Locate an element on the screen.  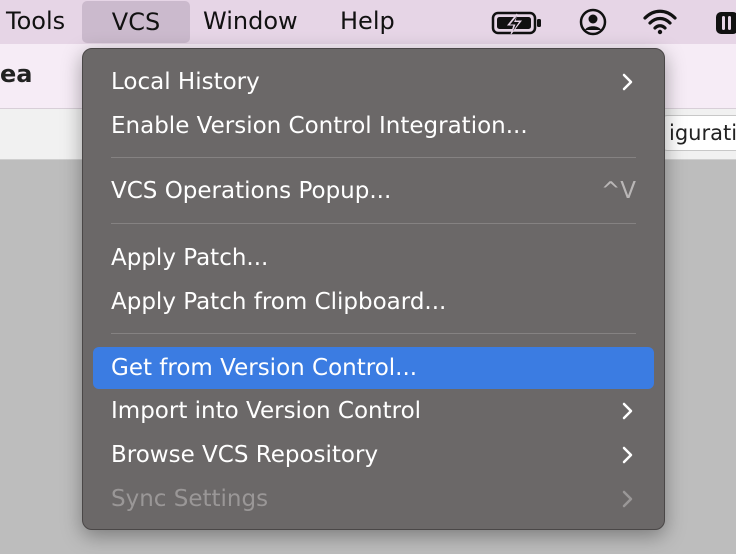
menu-item-browse-vcs-repository: Browse VCS Repository is located at coordinates (373, 455).